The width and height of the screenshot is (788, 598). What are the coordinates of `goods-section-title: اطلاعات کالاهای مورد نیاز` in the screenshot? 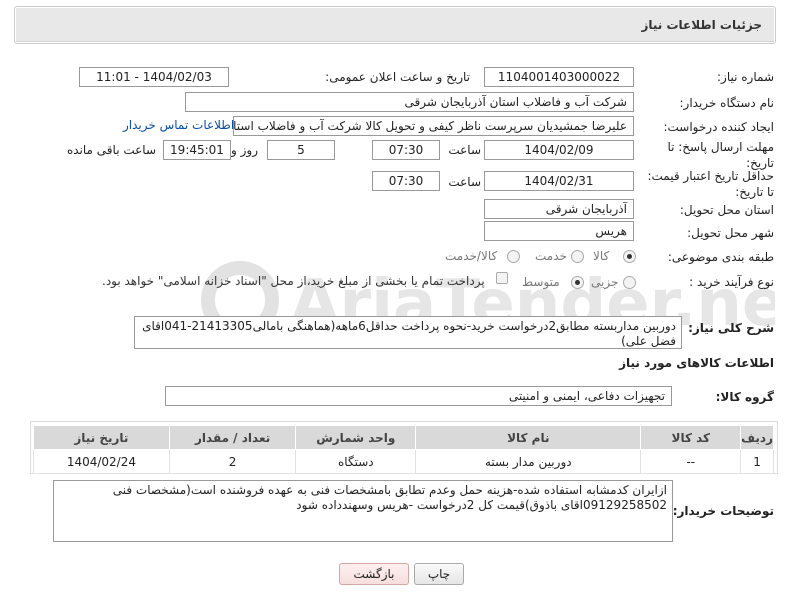 It's located at (696, 363).